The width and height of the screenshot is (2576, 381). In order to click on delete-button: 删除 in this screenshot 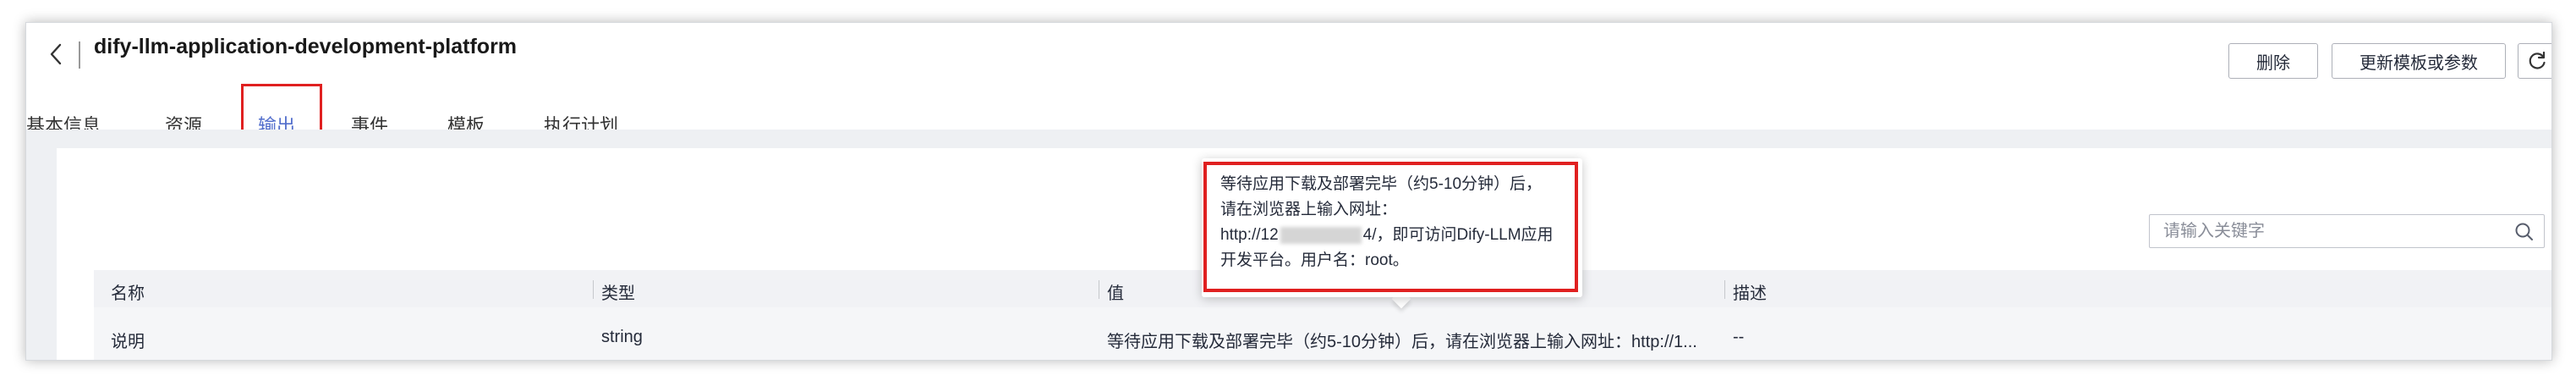, I will do `click(2273, 61)`.